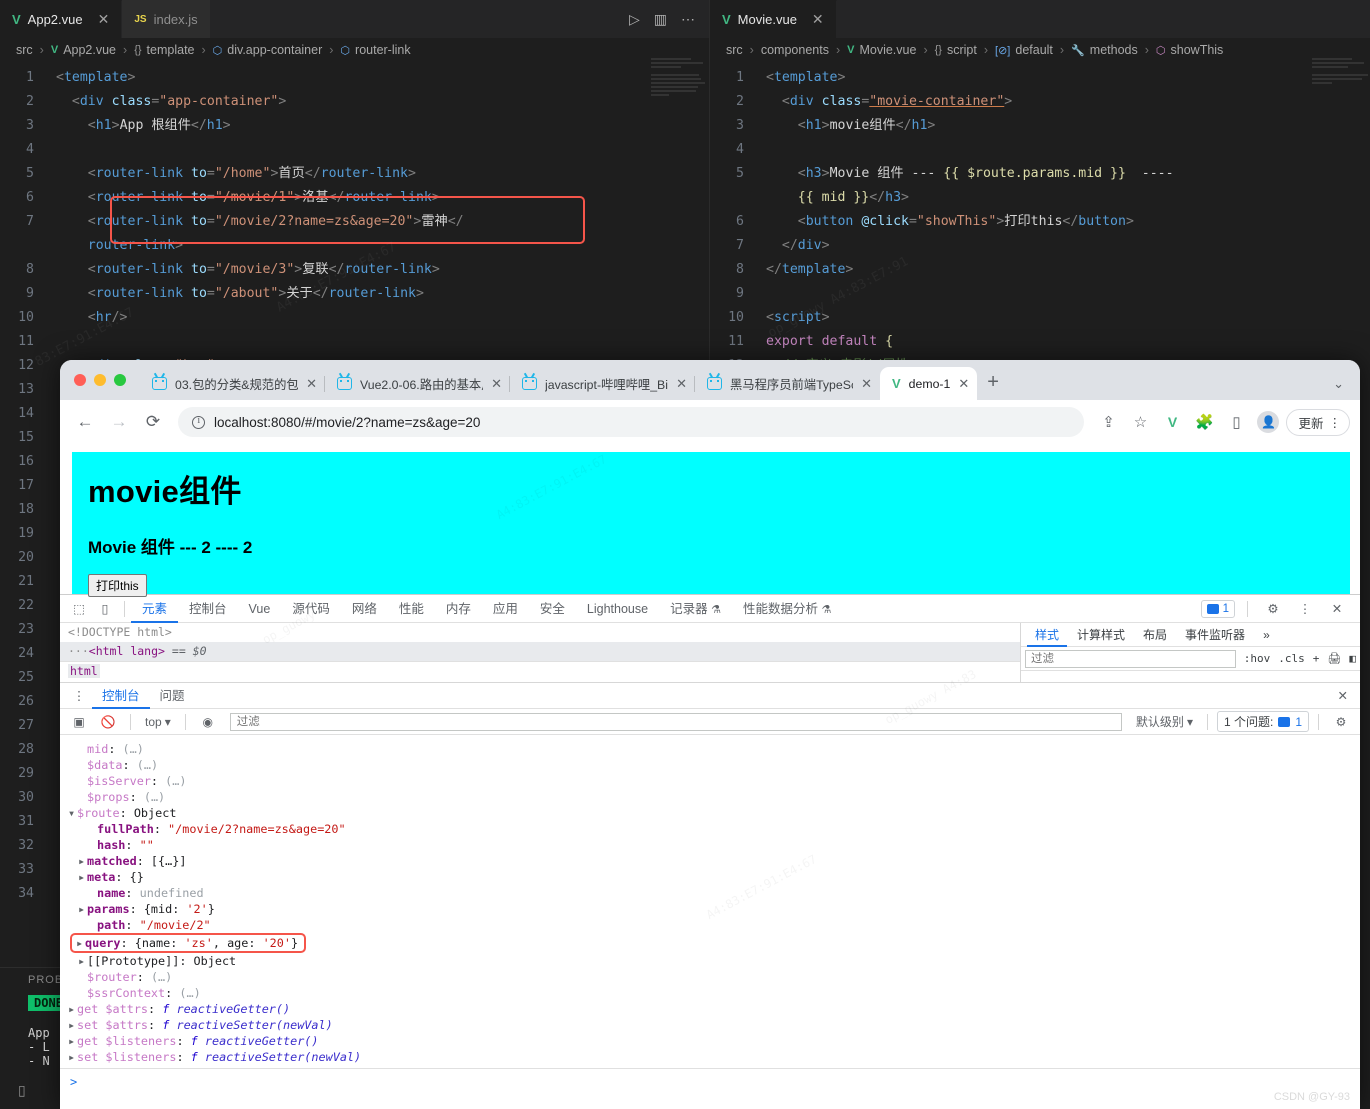 The width and height of the screenshot is (1370, 1109). I want to click on editor-tab-index-js: JS index.js, so click(166, 19).